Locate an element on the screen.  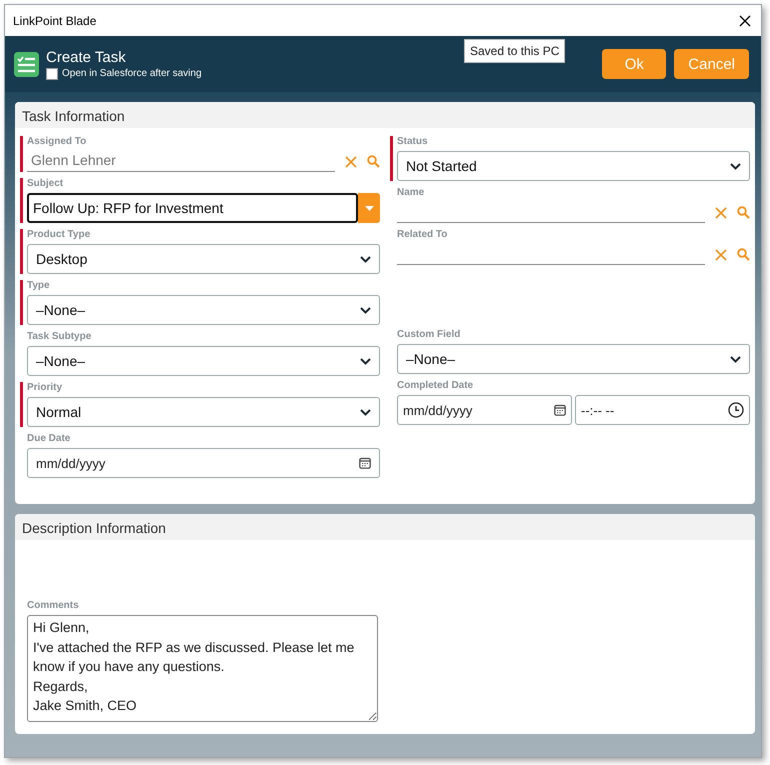
field-label: Comments is located at coordinates (53, 605).